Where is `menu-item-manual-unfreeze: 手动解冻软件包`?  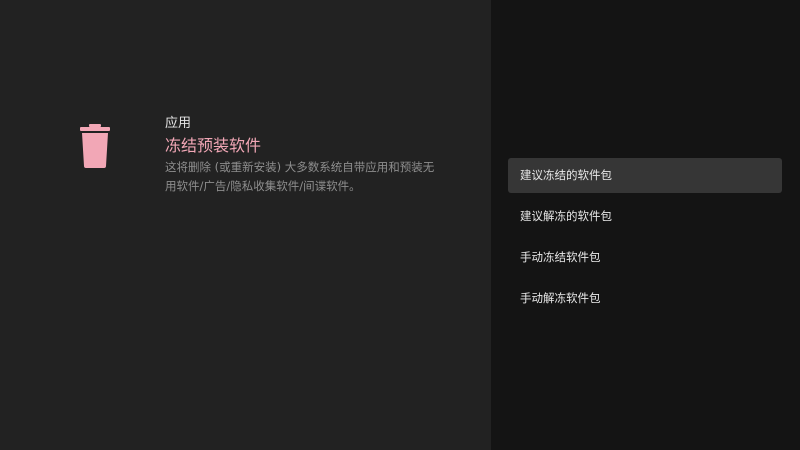
menu-item-manual-unfreeze: 手动解冻软件包 is located at coordinates (645, 298).